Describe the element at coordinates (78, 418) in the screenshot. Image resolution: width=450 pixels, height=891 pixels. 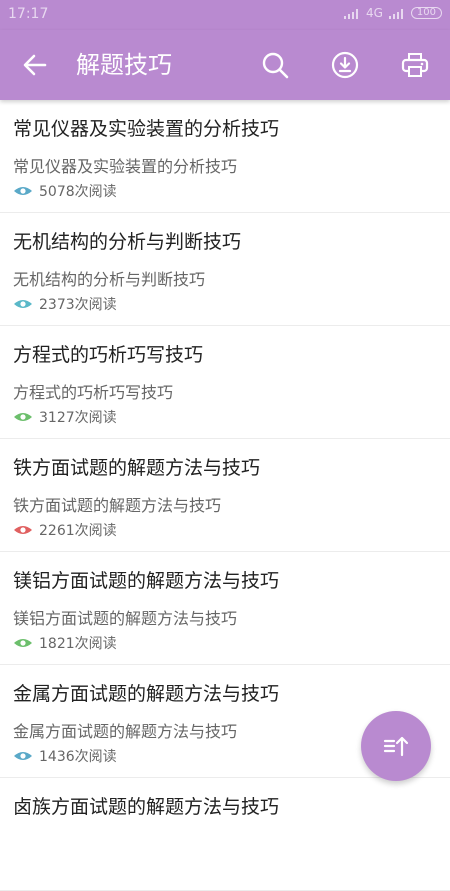
I see `views-count: 3127次阅读` at that location.